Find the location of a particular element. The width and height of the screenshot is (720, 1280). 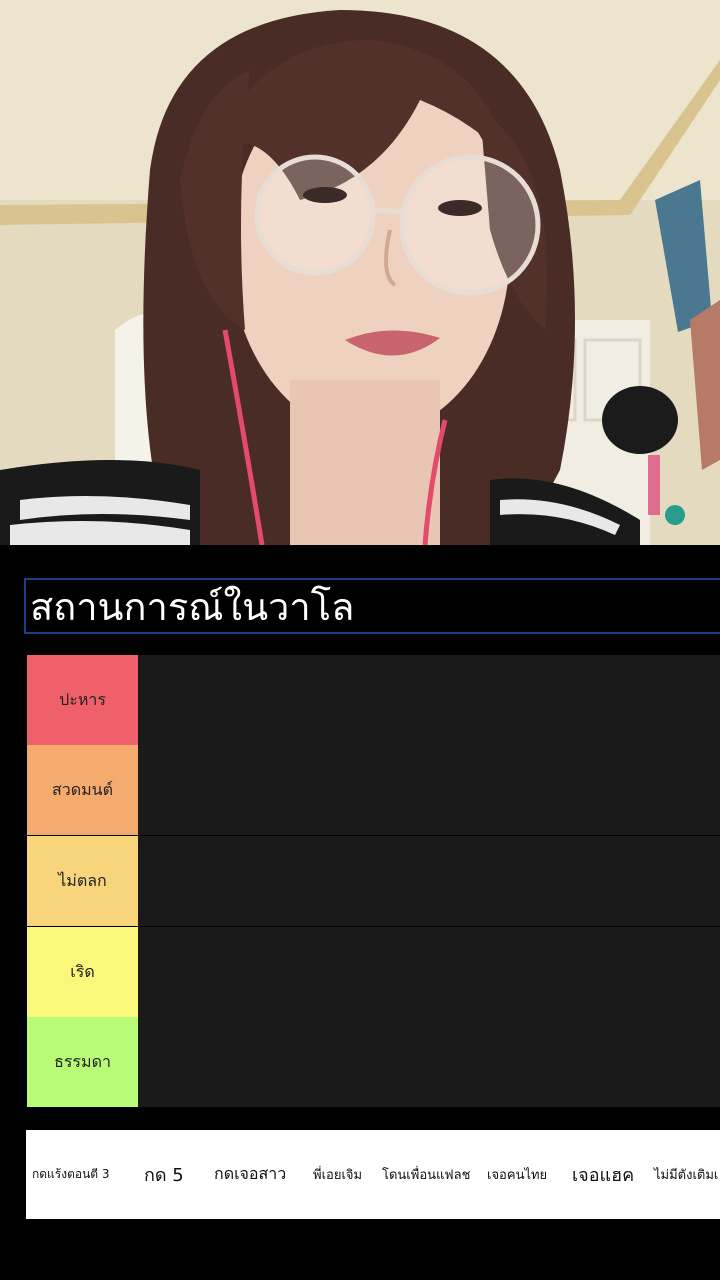

tier-row: ปะหาร is located at coordinates (373, 700).